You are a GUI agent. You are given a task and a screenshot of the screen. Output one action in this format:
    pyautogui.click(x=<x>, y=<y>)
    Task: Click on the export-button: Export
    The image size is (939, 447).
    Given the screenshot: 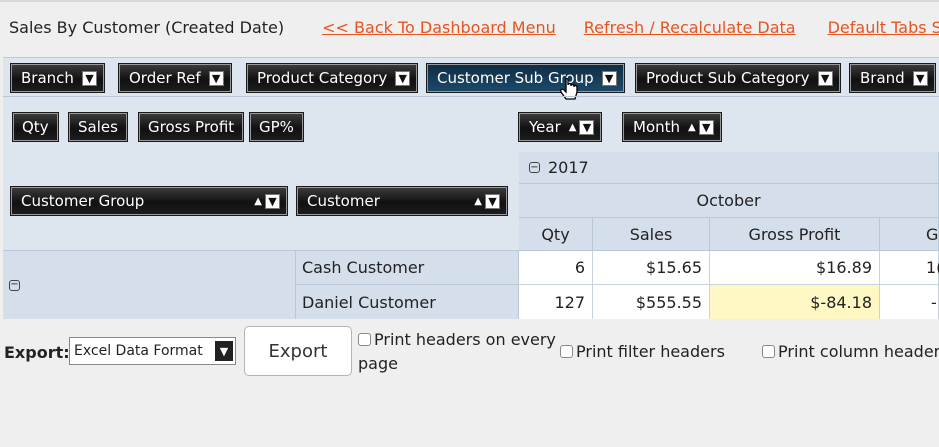 What is the action you would take?
    pyautogui.click(x=298, y=351)
    